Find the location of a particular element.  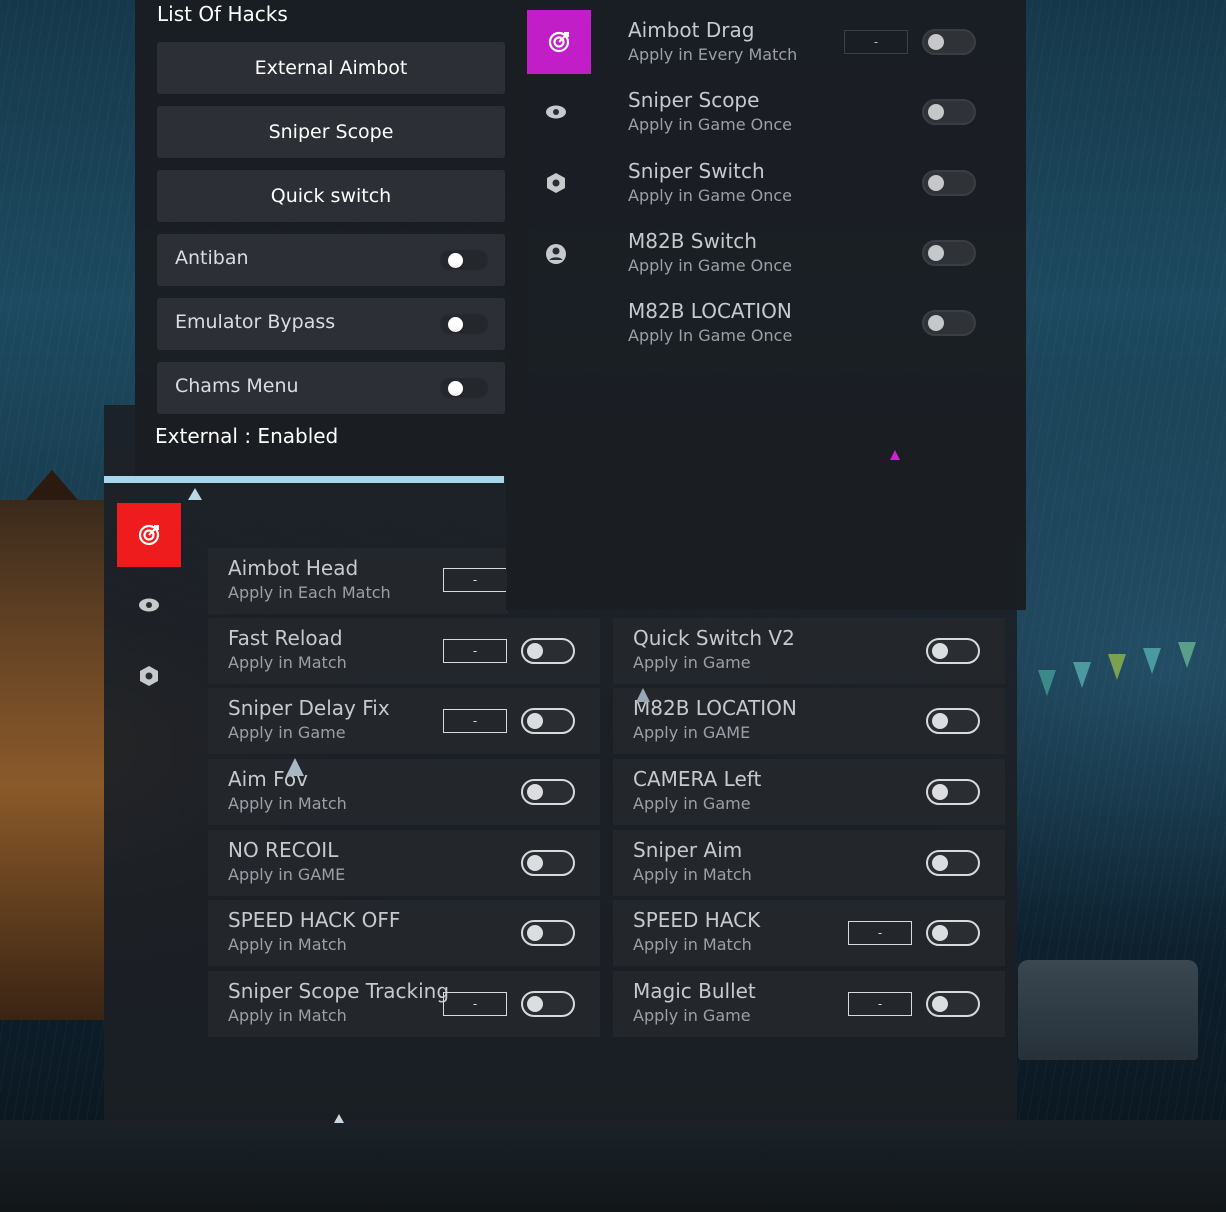

sniper-scope-button: Sniper Scope is located at coordinates (331, 132).